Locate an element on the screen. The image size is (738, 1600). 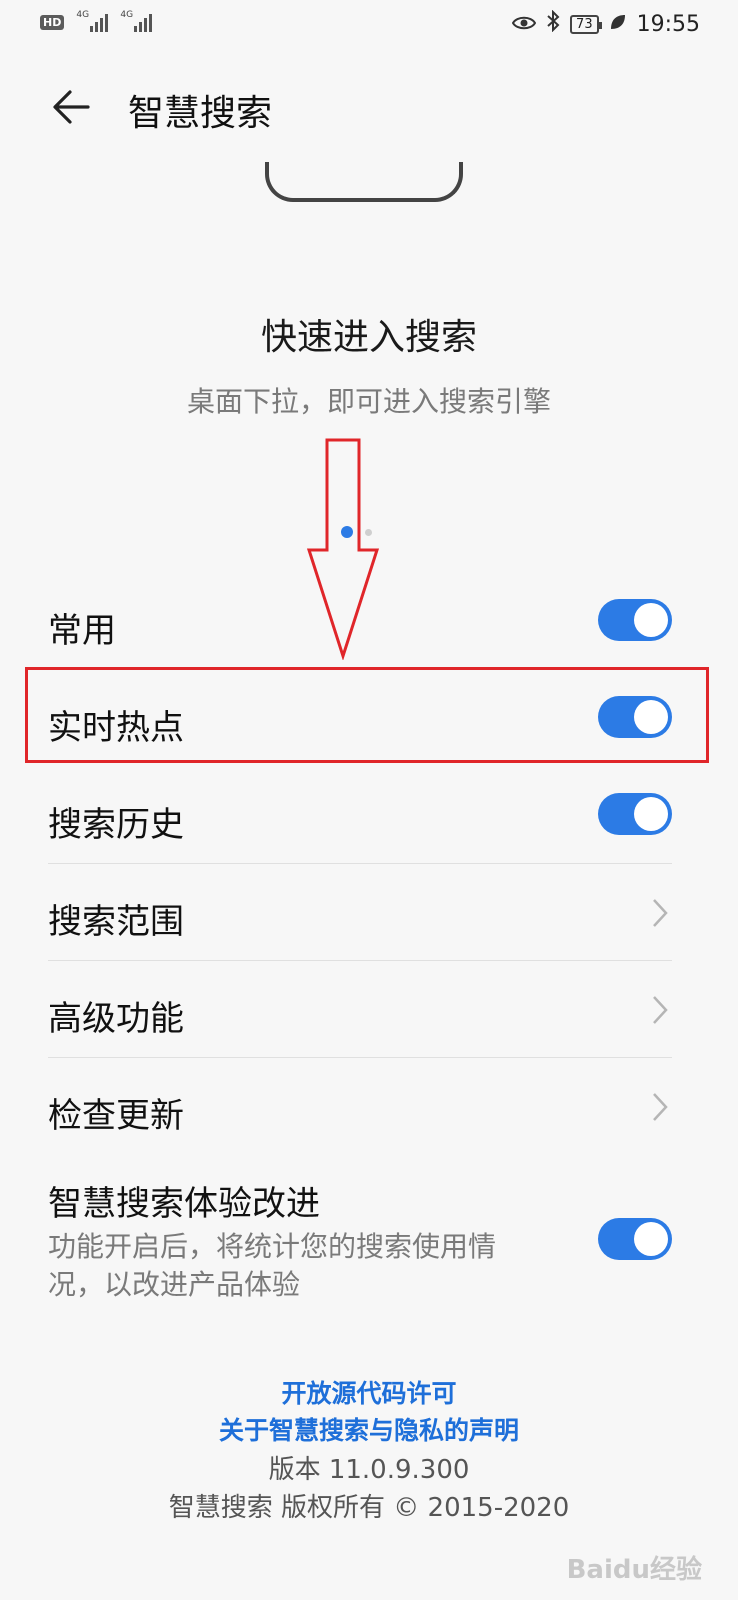
experience-toggle-row is located at coordinates (360, 1242).